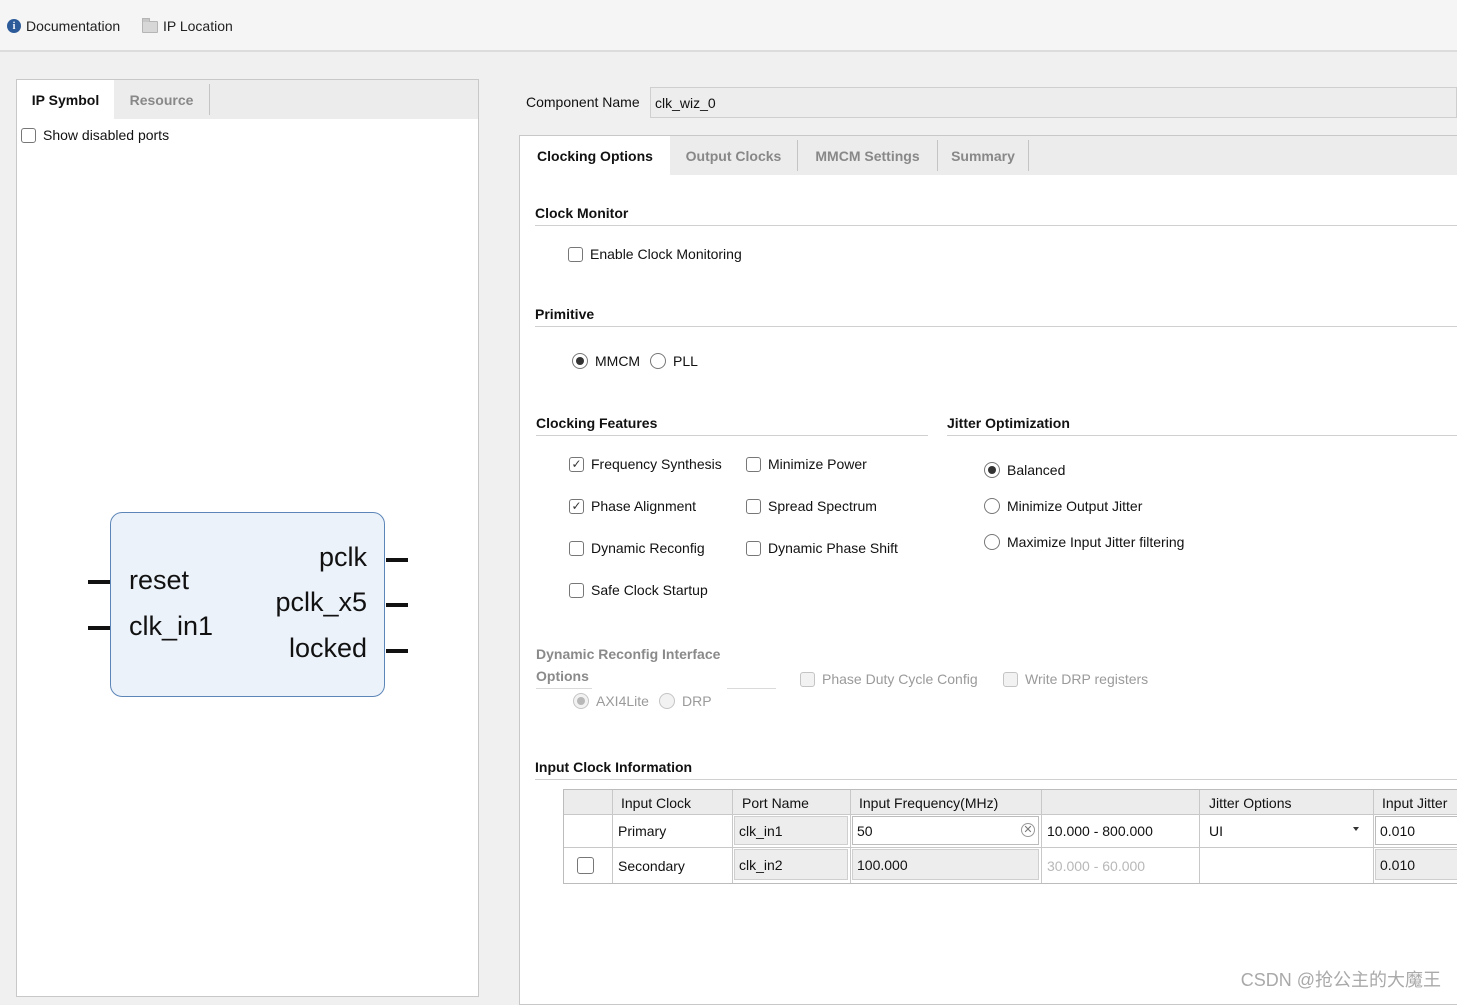 The height and width of the screenshot is (1005, 1457). What do you see at coordinates (321, 602) in the screenshot?
I see `port-pclk-x5-label: pclk_x5` at bounding box center [321, 602].